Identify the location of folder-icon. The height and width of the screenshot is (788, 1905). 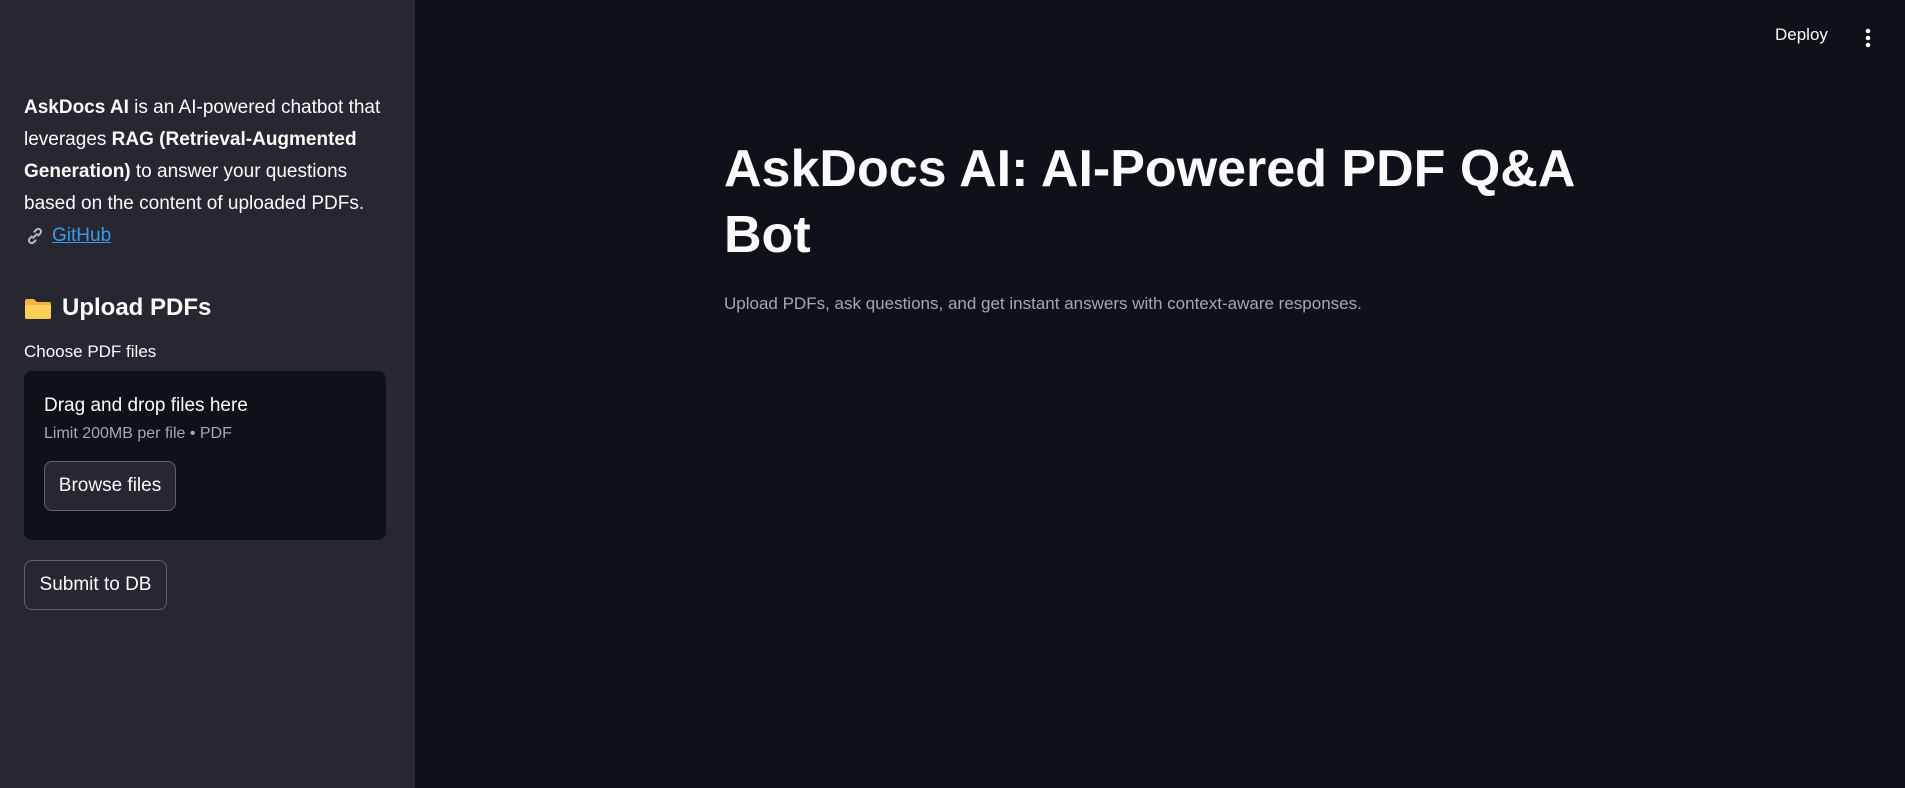
(38, 309).